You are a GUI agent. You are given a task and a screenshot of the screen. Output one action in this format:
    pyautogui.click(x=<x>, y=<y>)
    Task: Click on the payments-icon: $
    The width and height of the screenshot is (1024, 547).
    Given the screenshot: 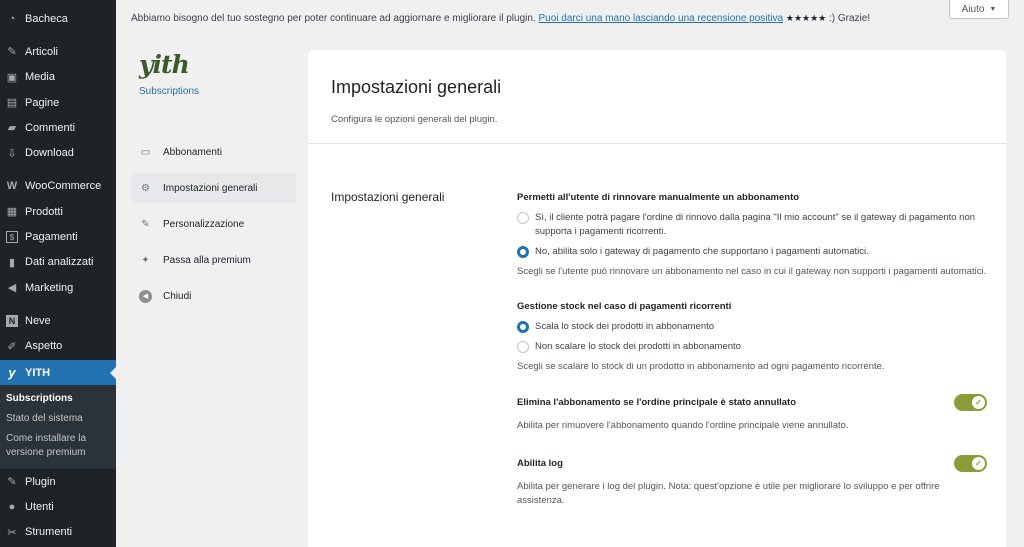 What is the action you would take?
    pyautogui.click(x=12, y=237)
    